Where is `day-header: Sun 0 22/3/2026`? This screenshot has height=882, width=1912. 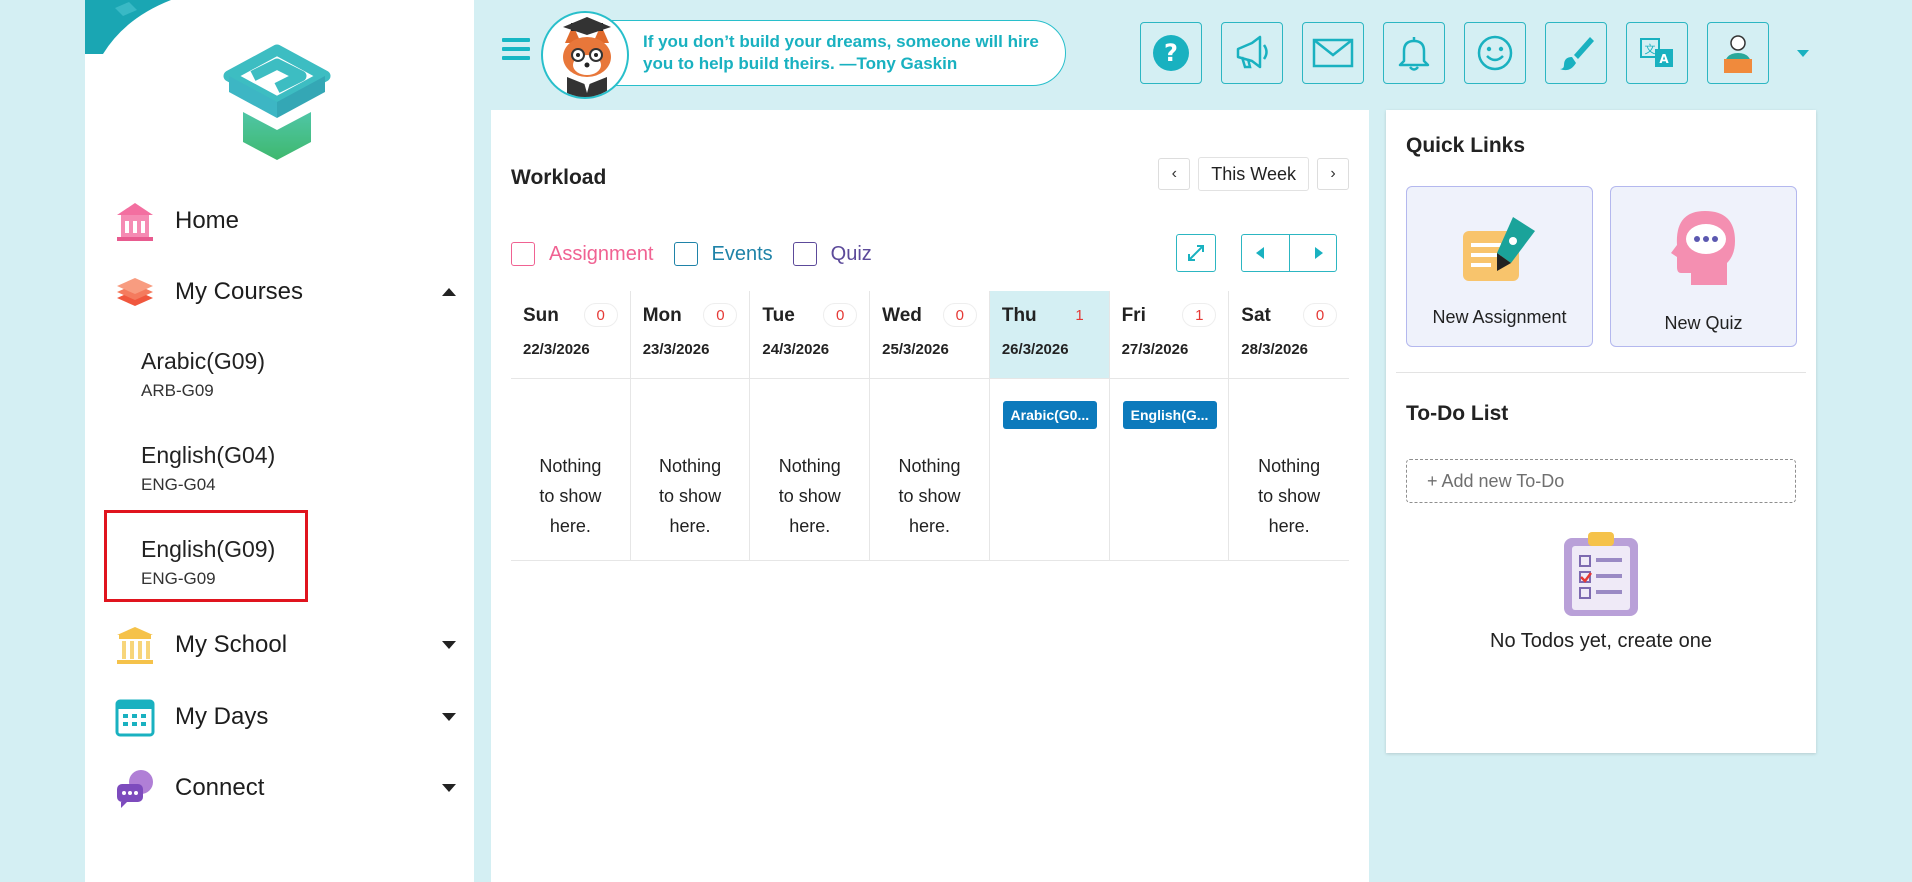 day-header: Sun 0 22/3/2026 is located at coordinates (570, 335).